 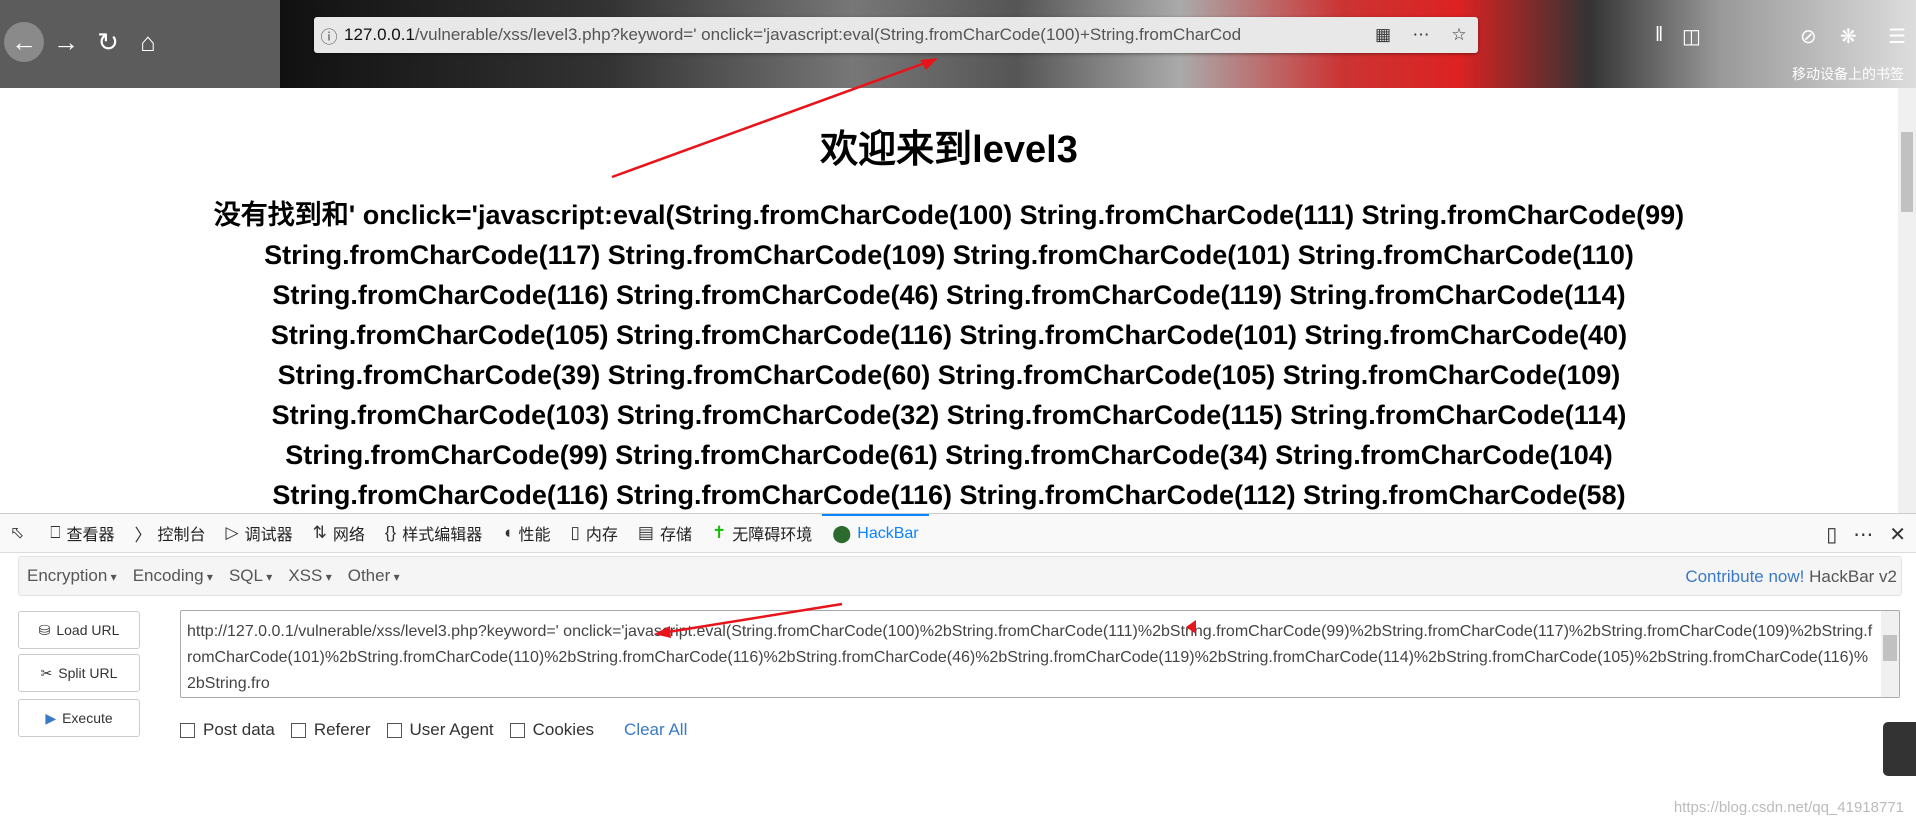 What do you see at coordinates (1459, 35) in the screenshot?
I see `star-icon: ☆` at bounding box center [1459, 35].